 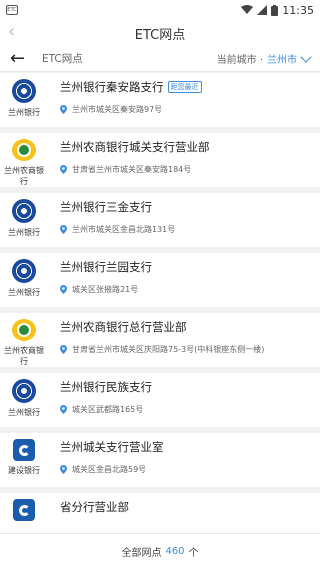 I want to click on footer-summary: 全部网点 460 个, so click(x=160, y=551).